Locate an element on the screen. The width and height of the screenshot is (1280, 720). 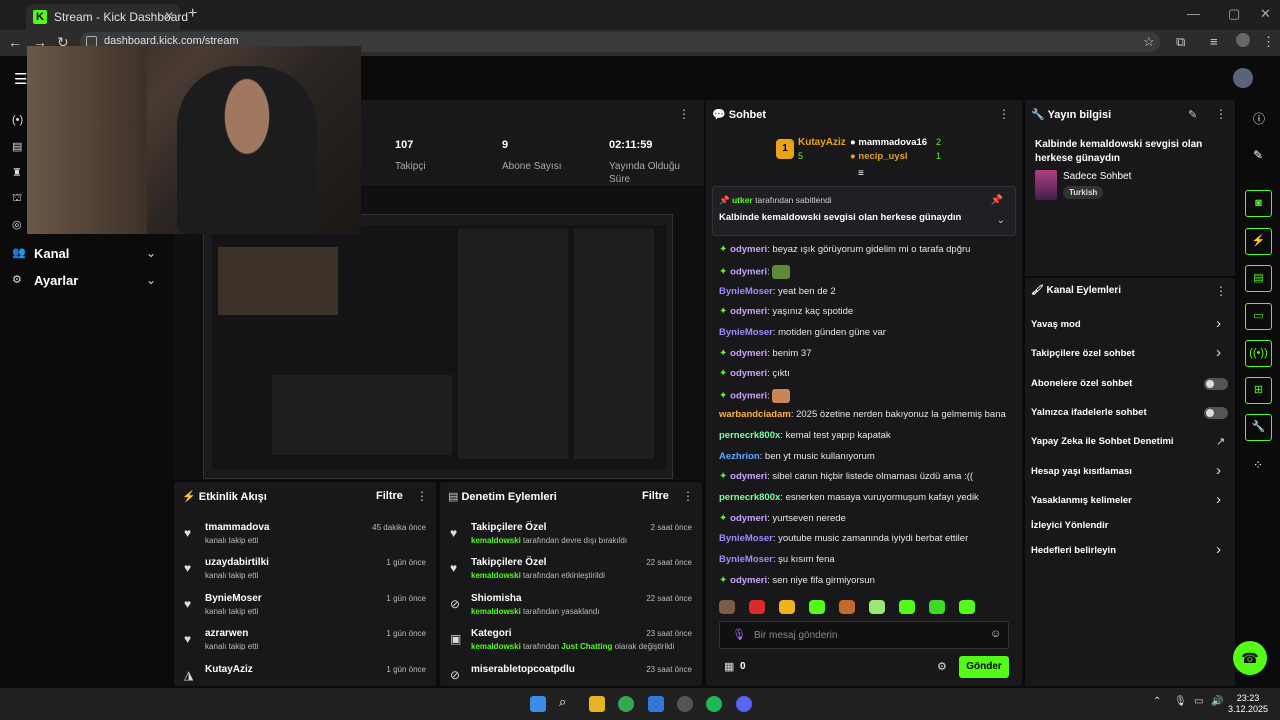
edit-icon: ✎ is located at coordinates (1192, 114).